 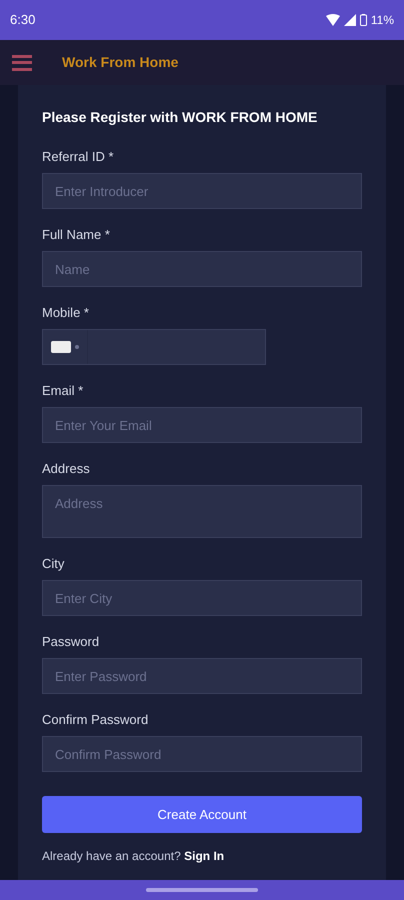 I want to click on status-time: 6:30, so click(x=23, y=20).